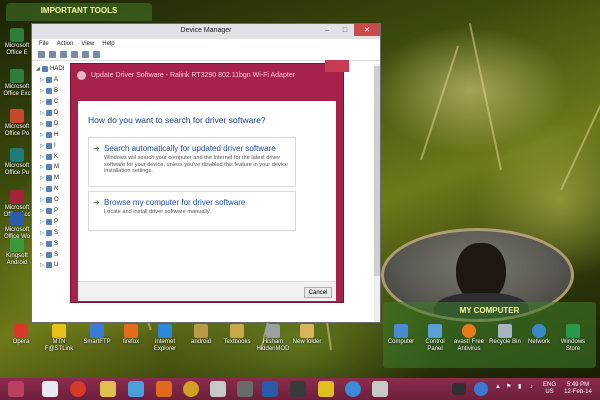 Image resolution: width=600 pixels, height=400 pixels. I want to click on help-tray-icon, so click(481, 389).